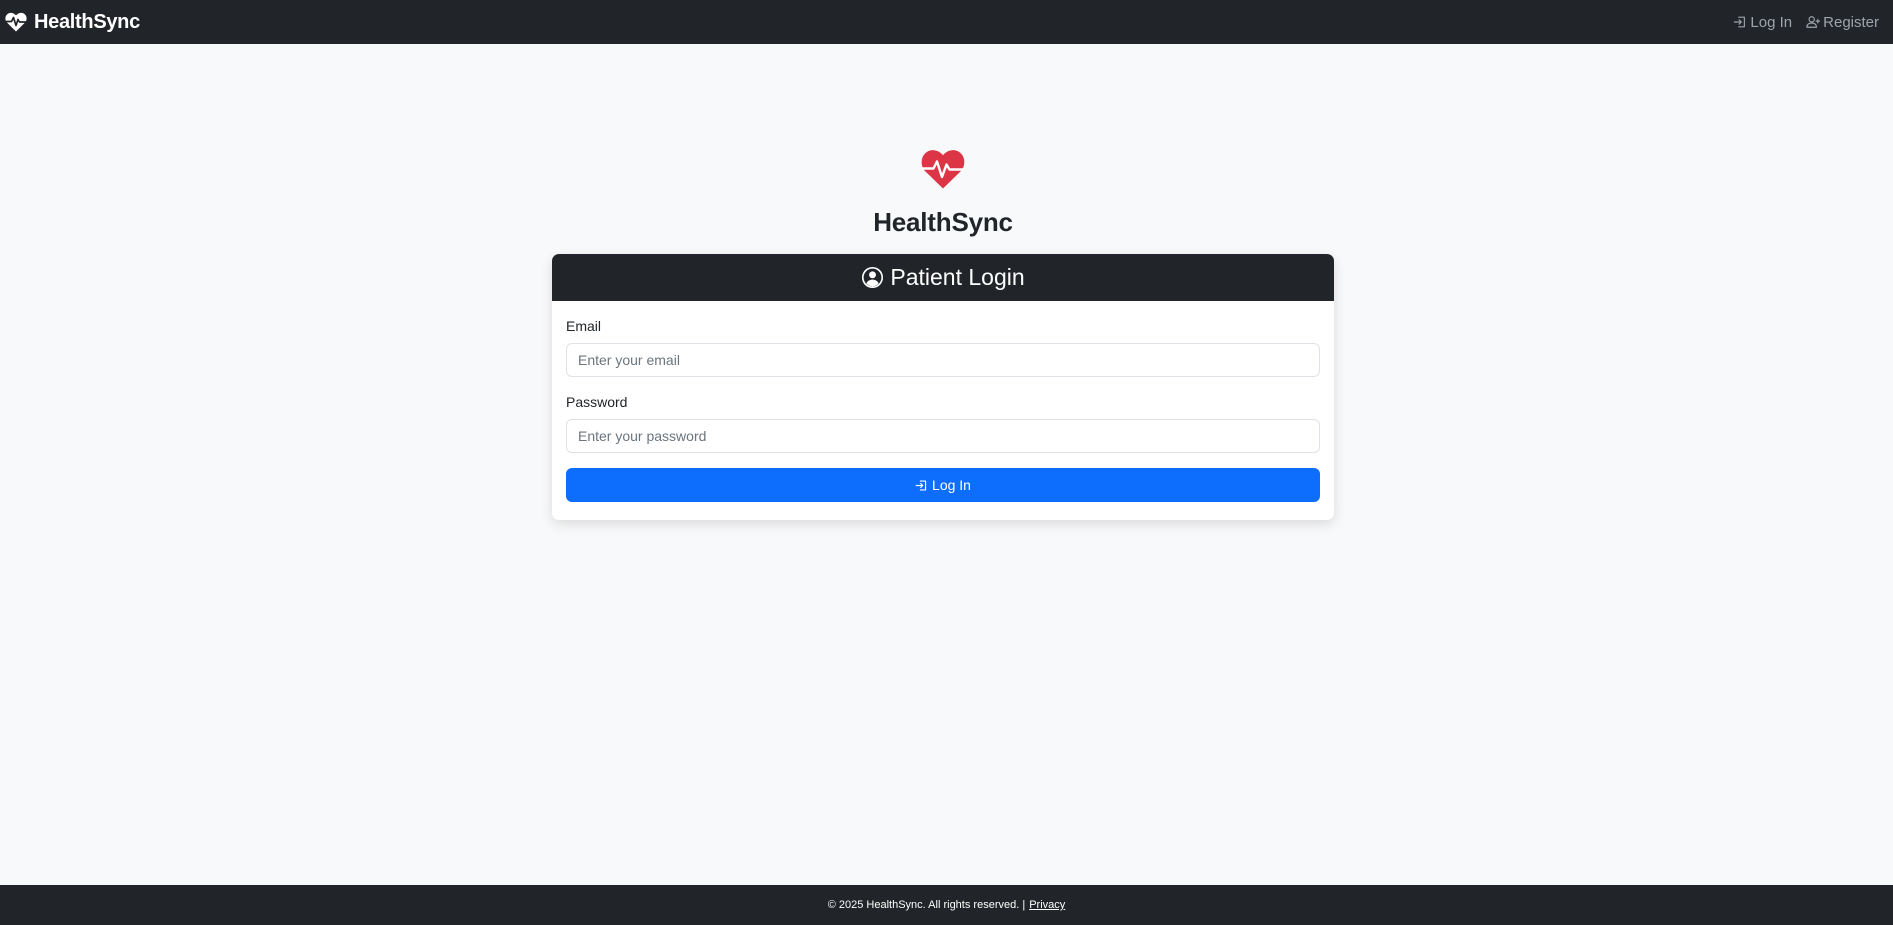  What do you see at coordinates (957, 277) in the screenshot?
I see `login-card-title: Patient Login` at bounding box center [957, 277].